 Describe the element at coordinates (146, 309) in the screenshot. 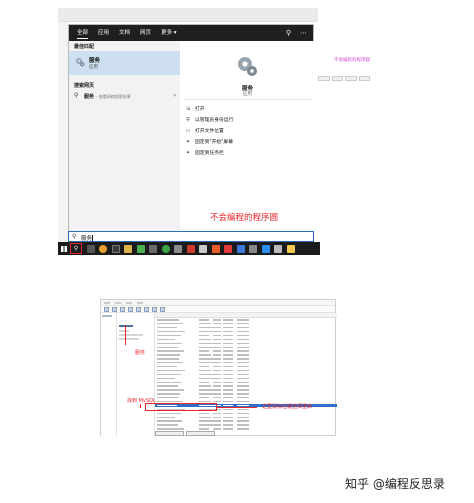

I see `play-icon` at that location.